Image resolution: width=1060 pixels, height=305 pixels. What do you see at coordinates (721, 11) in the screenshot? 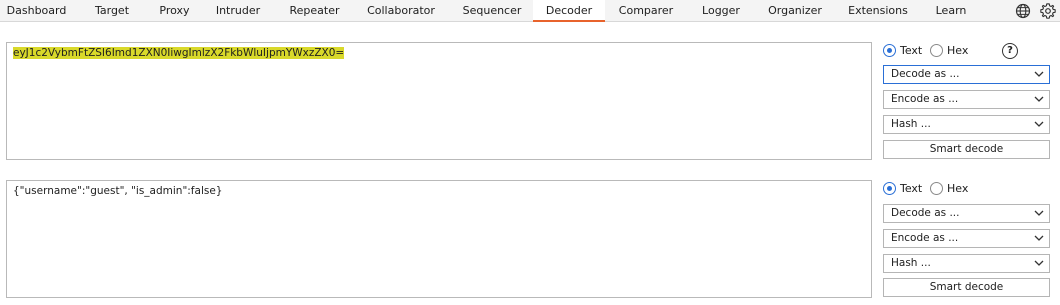
I see `tab-logger: Logger` at bounding box center [721, 11].